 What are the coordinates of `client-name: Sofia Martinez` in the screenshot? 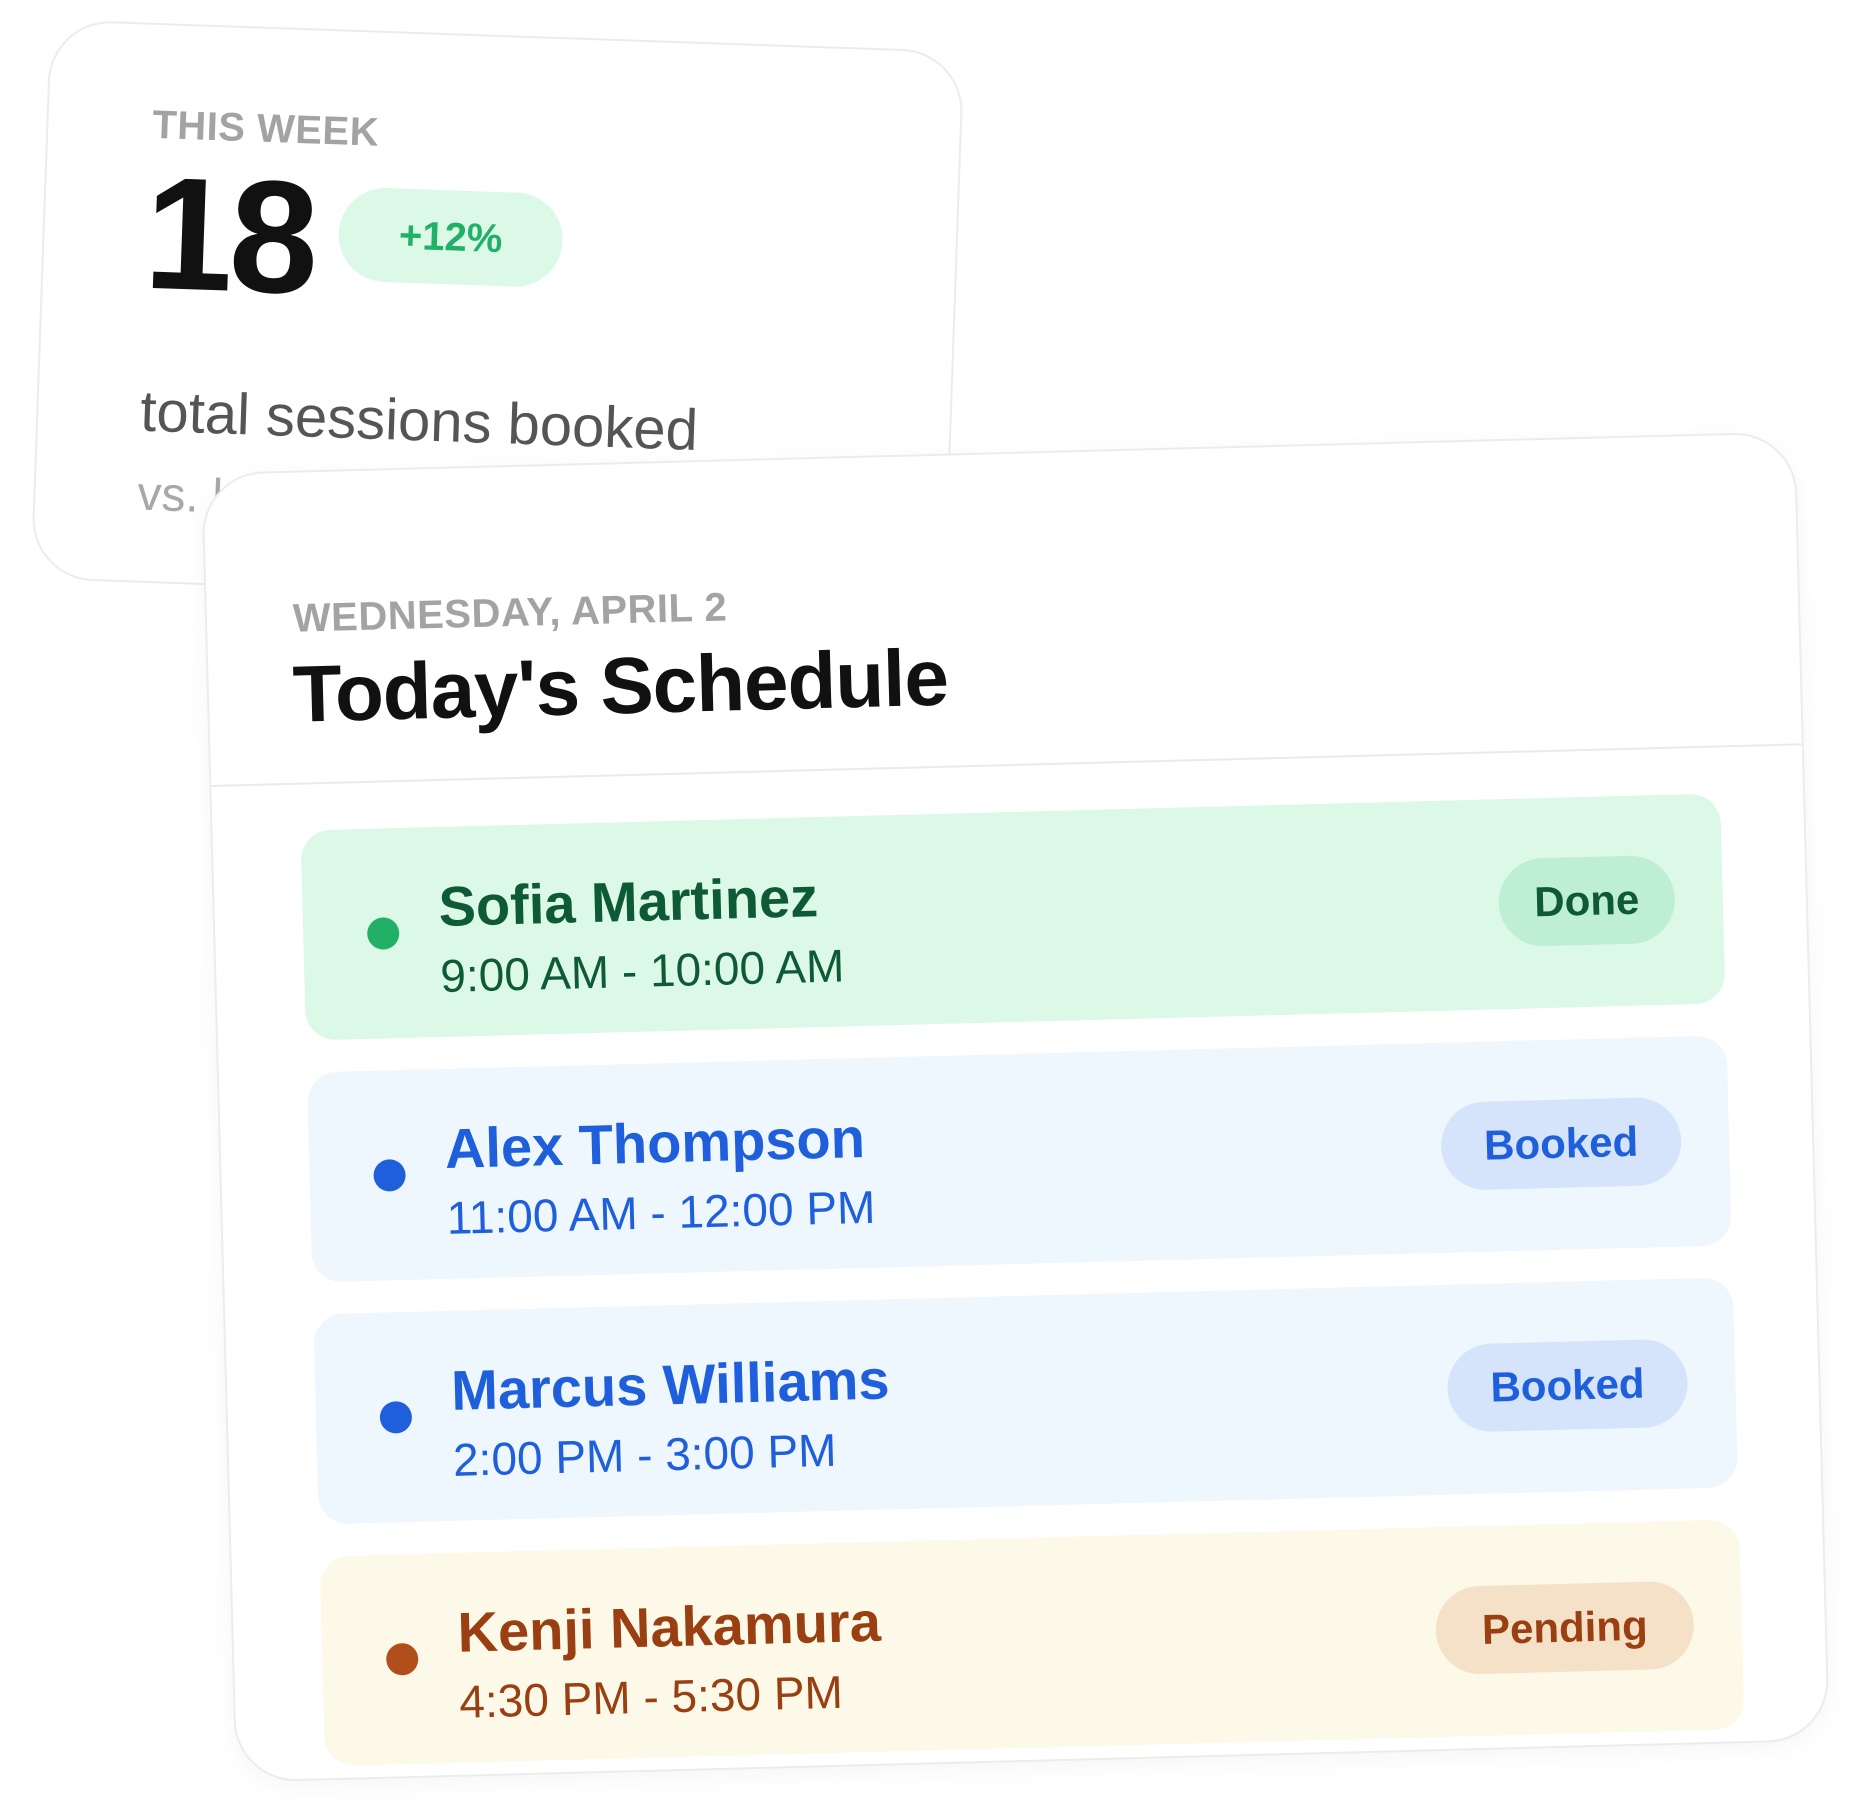 It's located at (628, 902).